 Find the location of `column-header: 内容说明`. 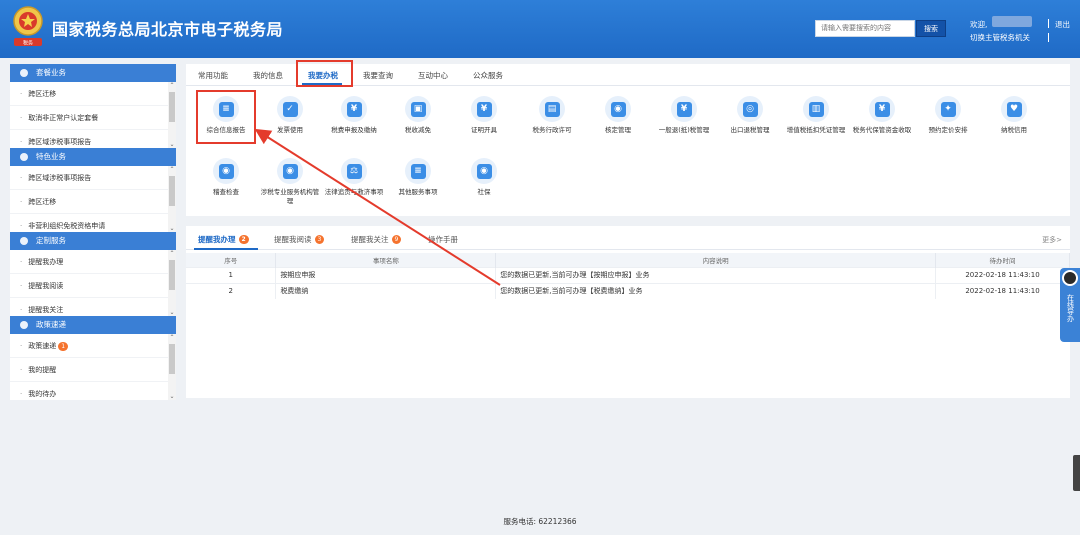

column-header: 内容说明 is located at coordinates (716, 260).